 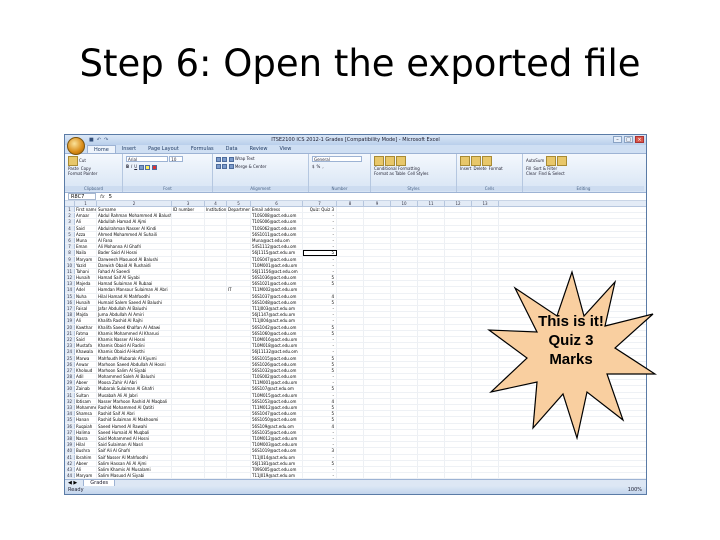 What do you see at coordinates (86, 247) in the screenshot?
I see `grid-cell: Eman` at bounding box center [86, 247].